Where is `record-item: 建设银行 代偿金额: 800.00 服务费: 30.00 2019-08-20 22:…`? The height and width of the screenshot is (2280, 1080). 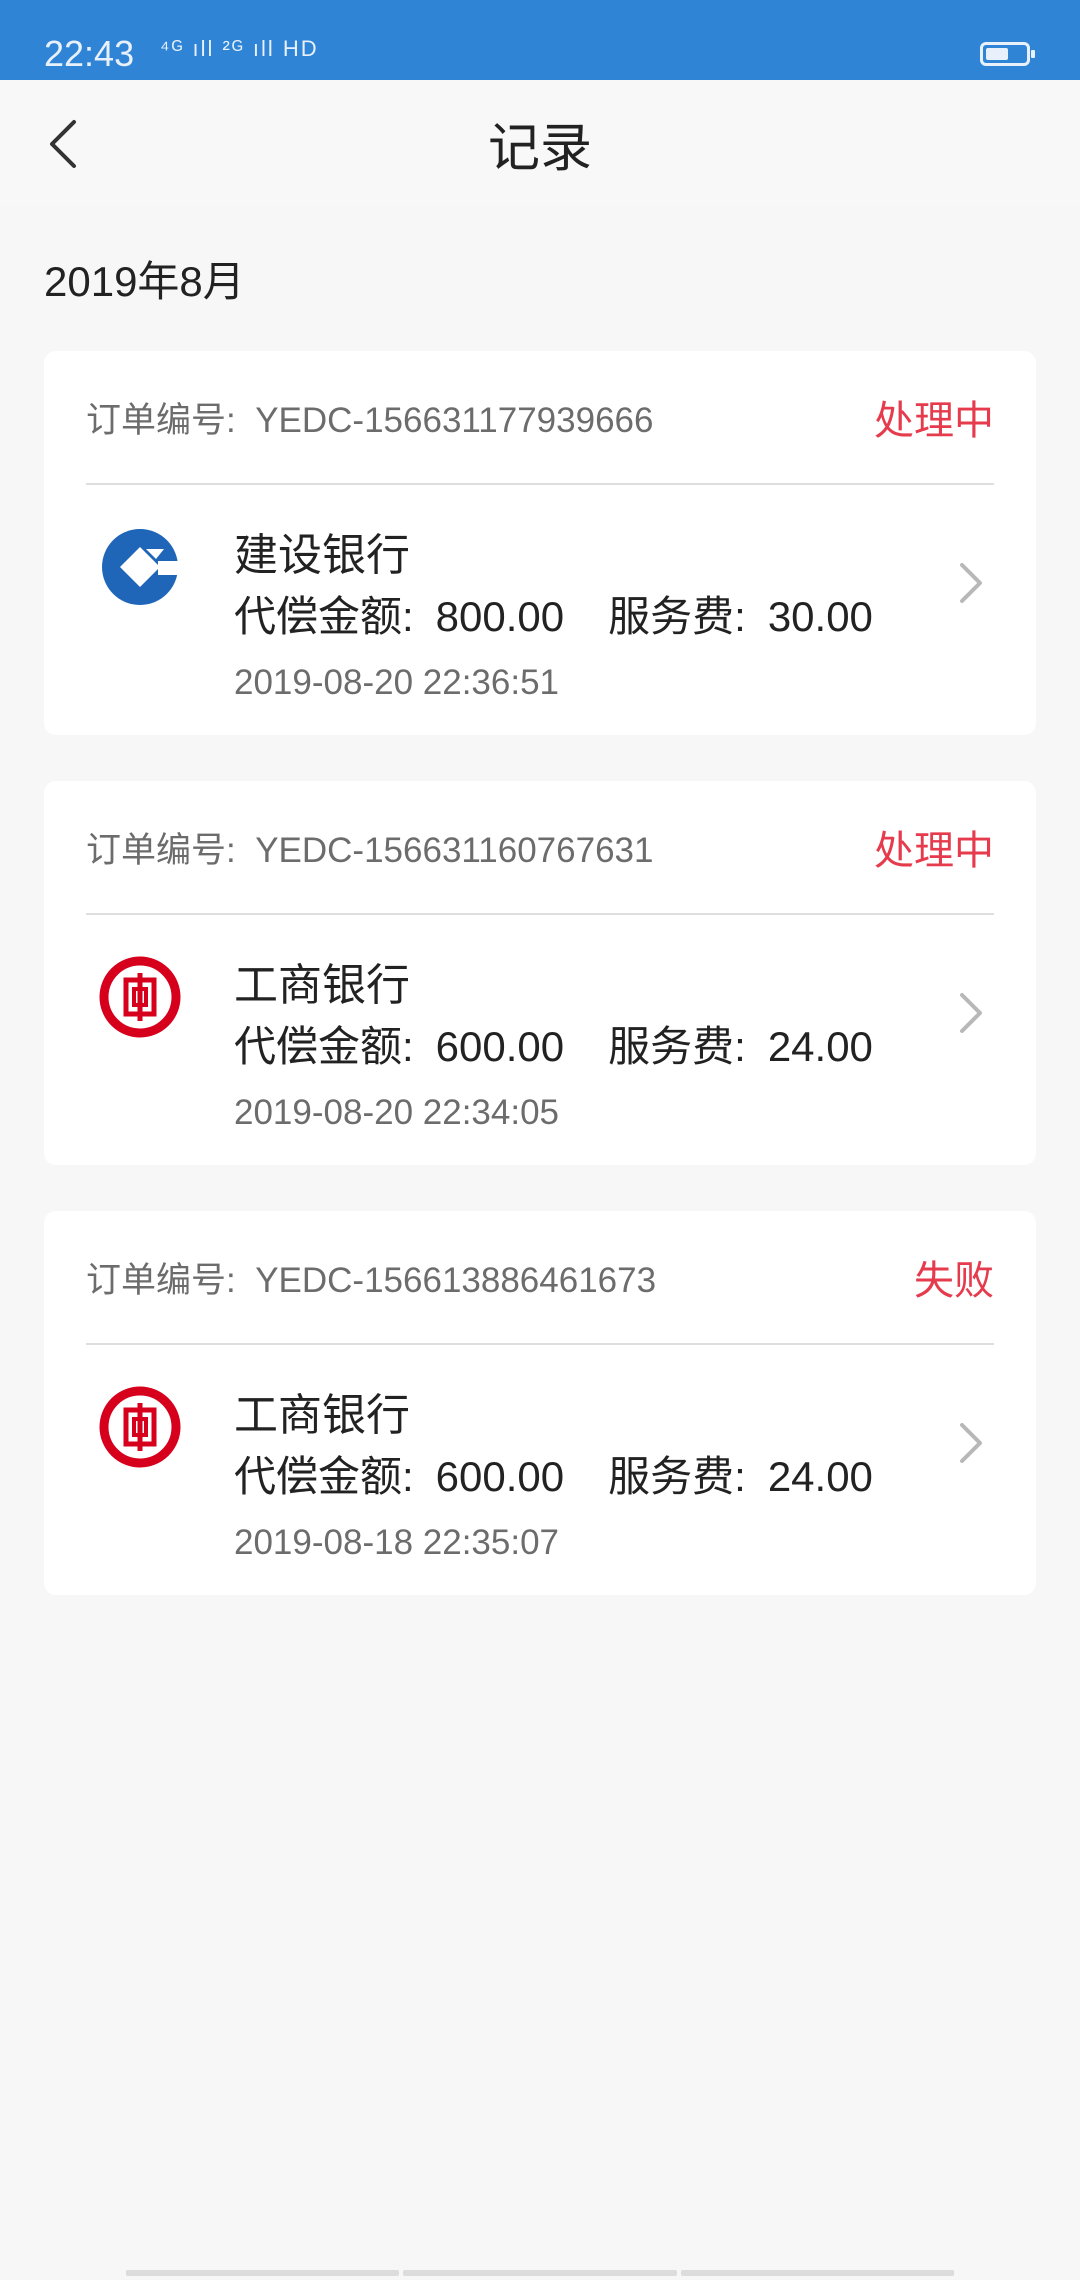 record-item: 建设银行 代偿金额: 800.00 服务费: 30.00 2019-08-20 22:… is located at coordinates (540, 610).